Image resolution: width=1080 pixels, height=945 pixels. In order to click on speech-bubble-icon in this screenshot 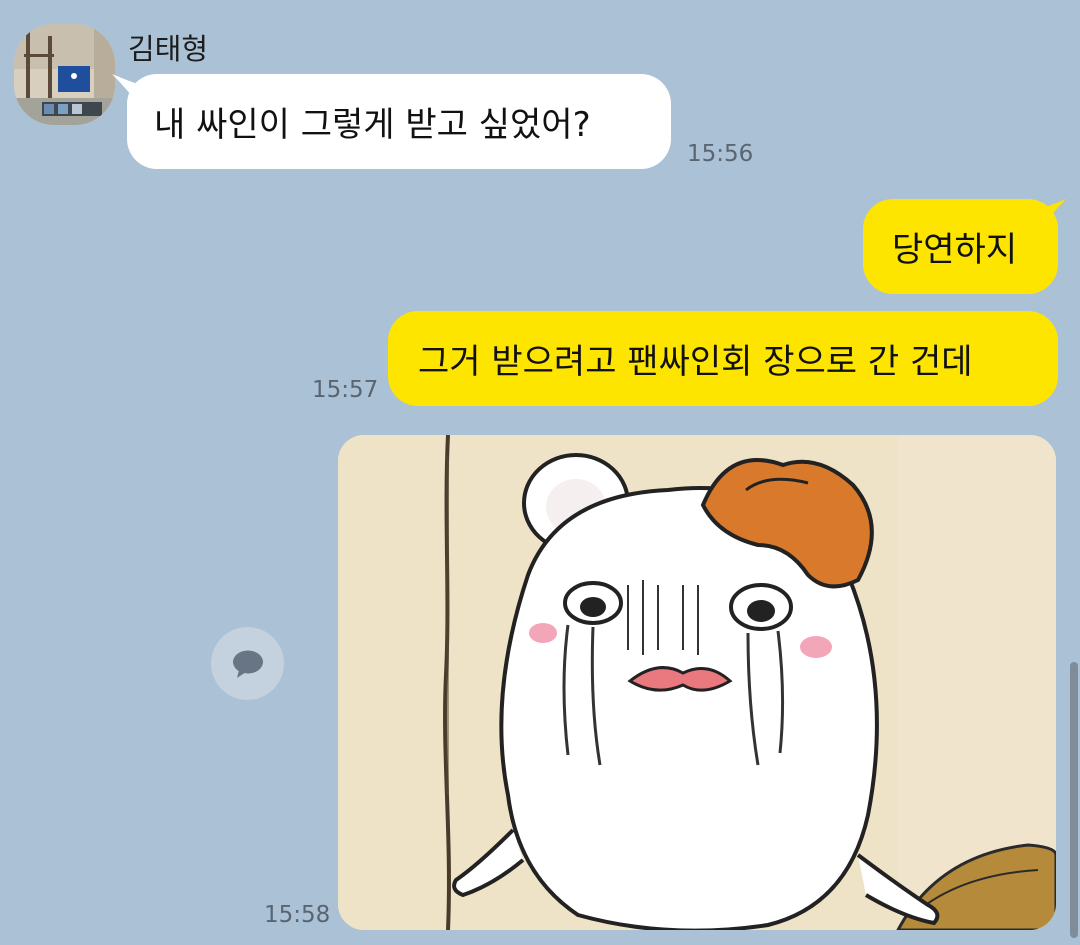, I will do `click(247, 664)`.